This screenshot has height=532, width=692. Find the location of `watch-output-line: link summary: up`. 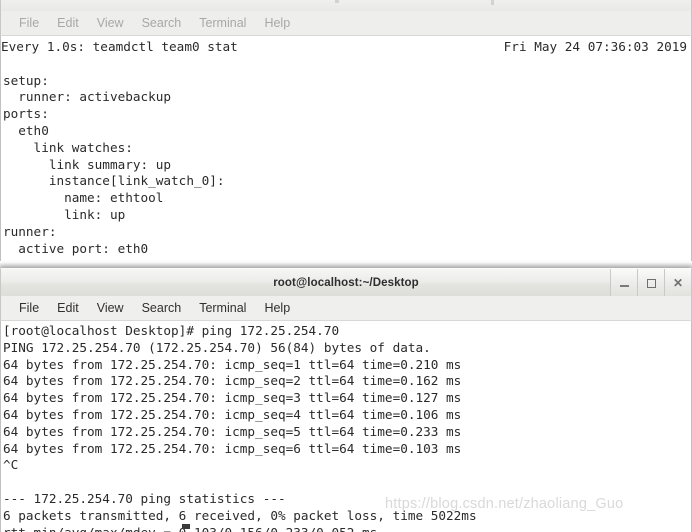

watch-output-line: link summary: up is located at coordinates (87, 164).